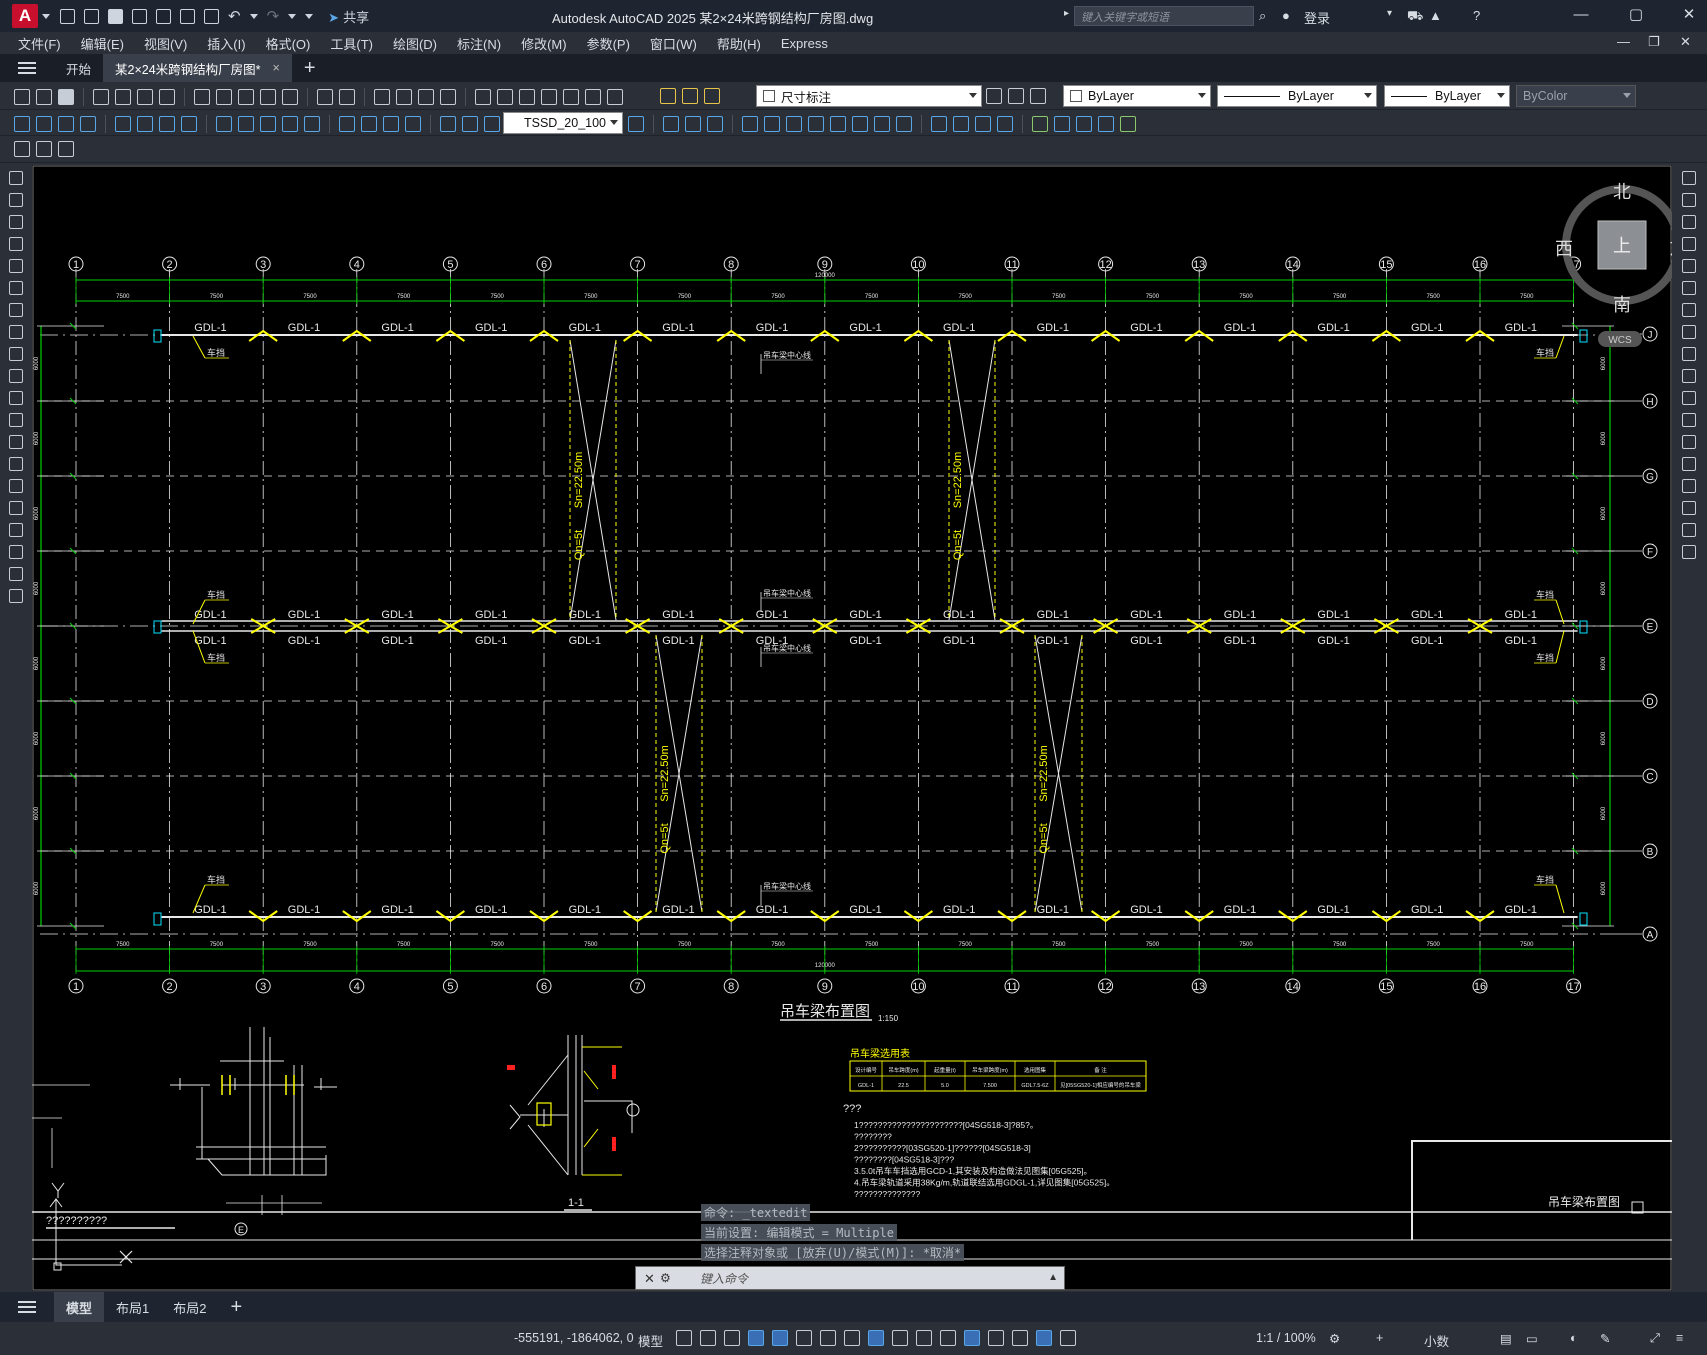  Describe the element at coordinates (189, 1307) in the screenshot. I see `tab-layout2: 布局2` at that location.